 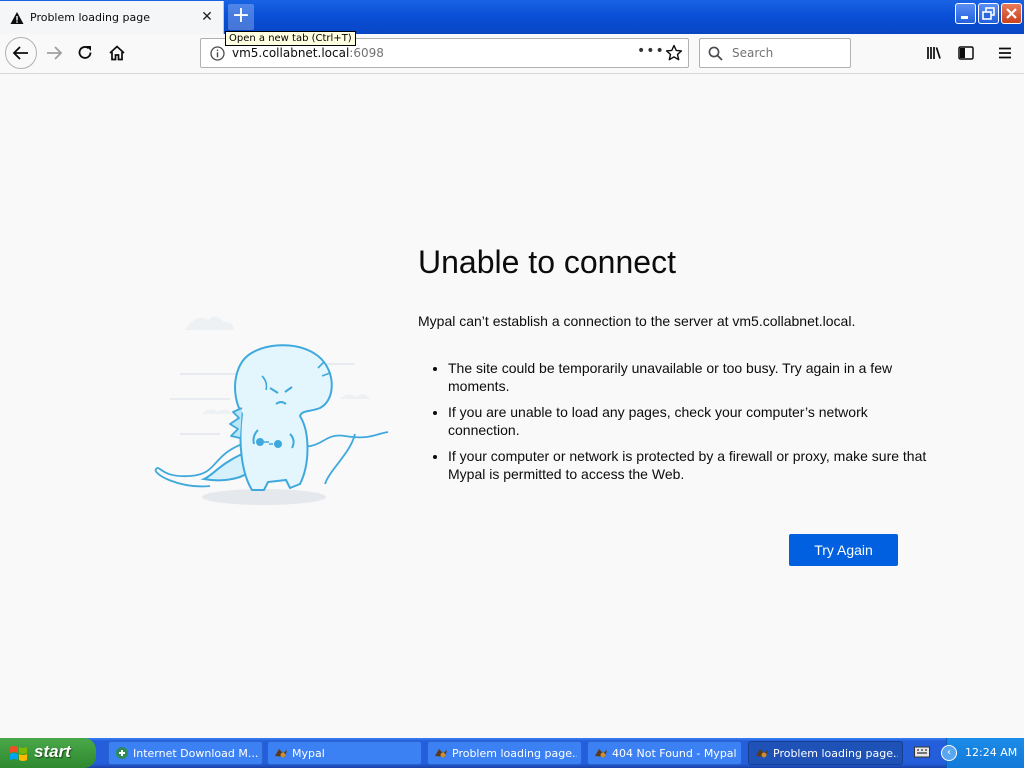 I want to click on windows-logo-icon, so click(x=18, y=753).